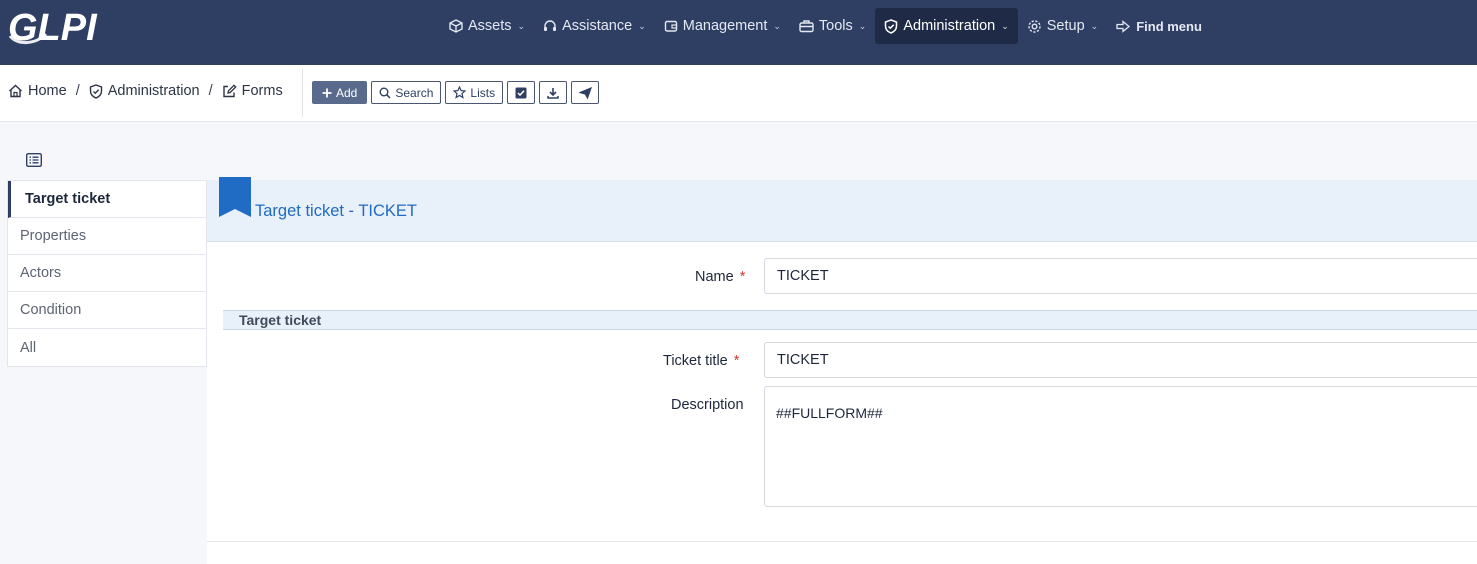 The height and width of the screenshot is (564, 1477). Describe the element at coordinates (34, 161) in the screenshot. I see `list-icon` at that location.